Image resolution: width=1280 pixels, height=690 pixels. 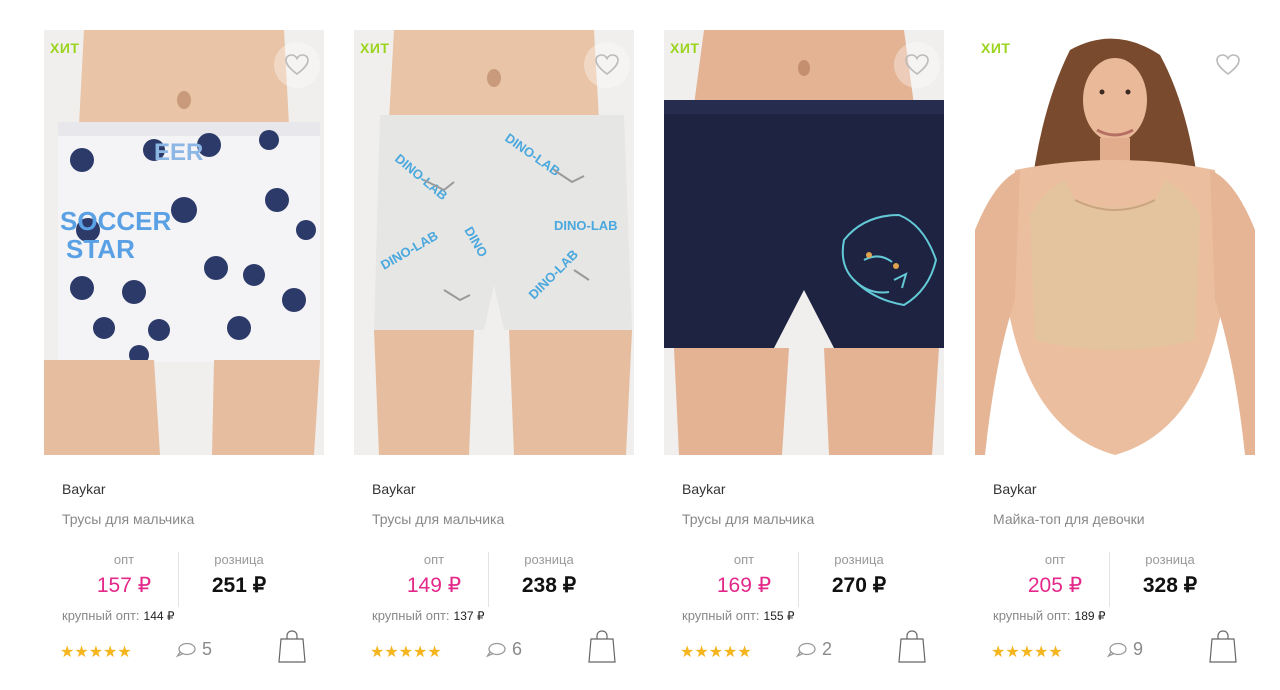 I want to click on comments-count: 6, so click(x=517, y=649).